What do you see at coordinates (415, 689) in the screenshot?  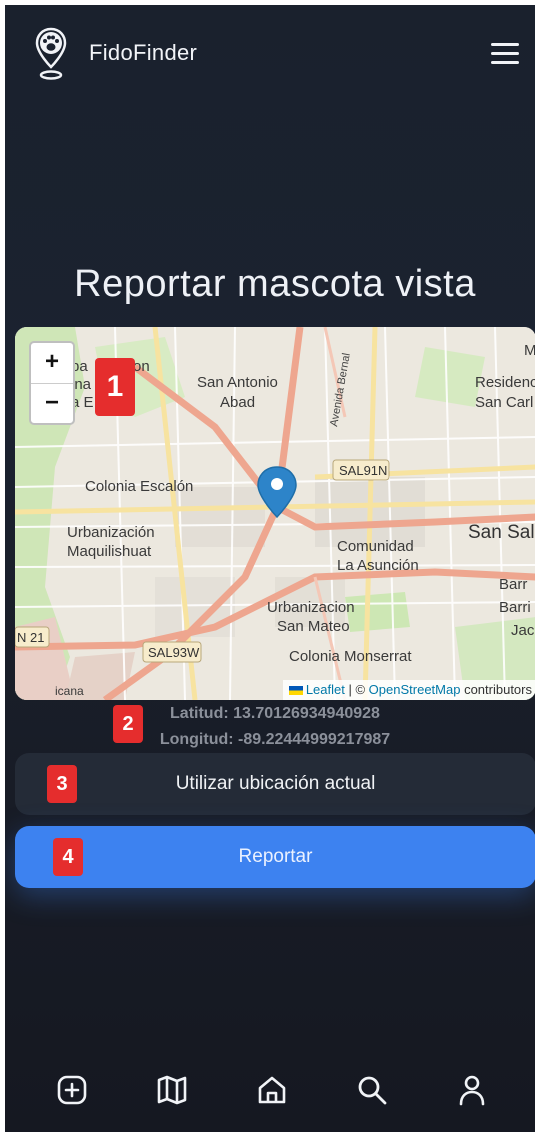 I see `openstreetmap-link: OpenStreetMap` at bounding box center [415, 689].